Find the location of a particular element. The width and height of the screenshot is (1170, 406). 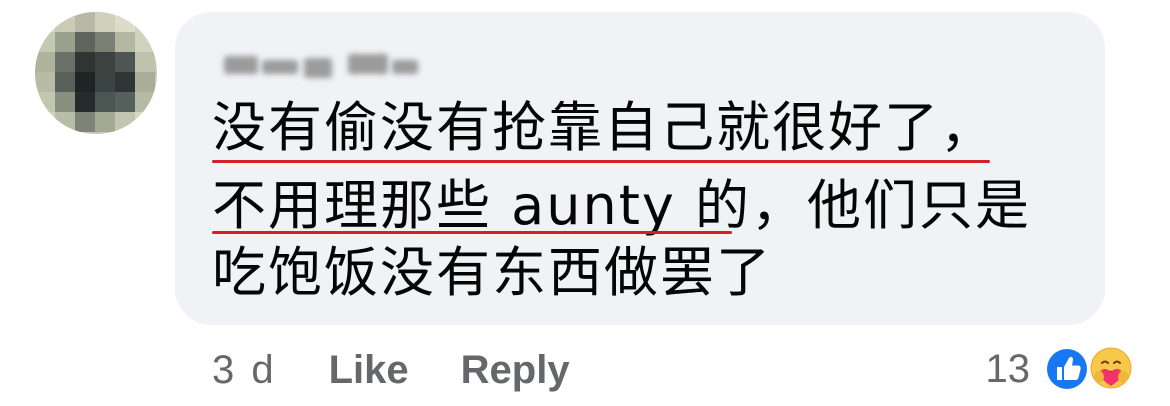

comment-text-line-1: 没有偷没有抢靠自己就很好了， is located at coordinates (604, 127).